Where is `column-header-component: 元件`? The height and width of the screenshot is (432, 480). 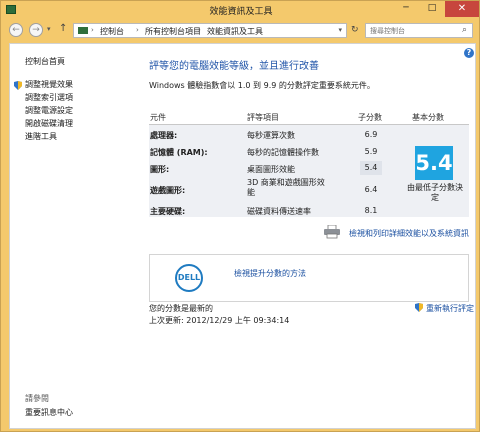
column-header-component: 元件 is located at coordinates (158, 117).